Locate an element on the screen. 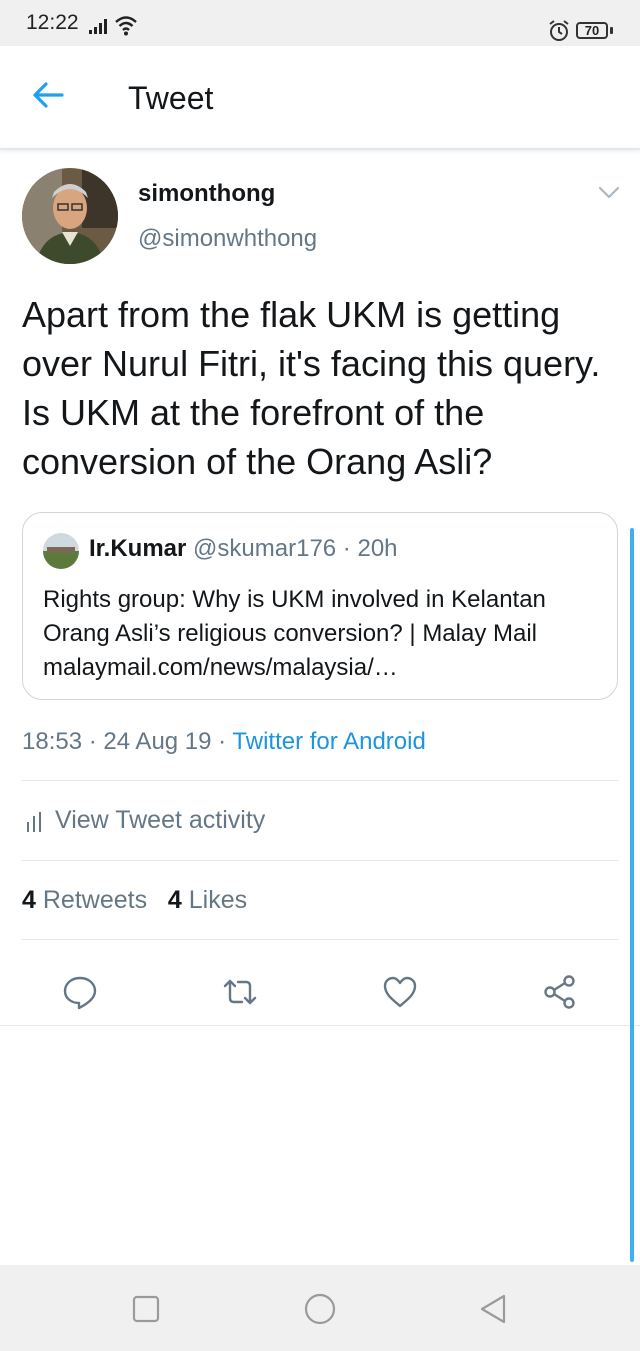 This screenshot has width=640, height=1351. avatar-photo is located at coordinates (70, 216).